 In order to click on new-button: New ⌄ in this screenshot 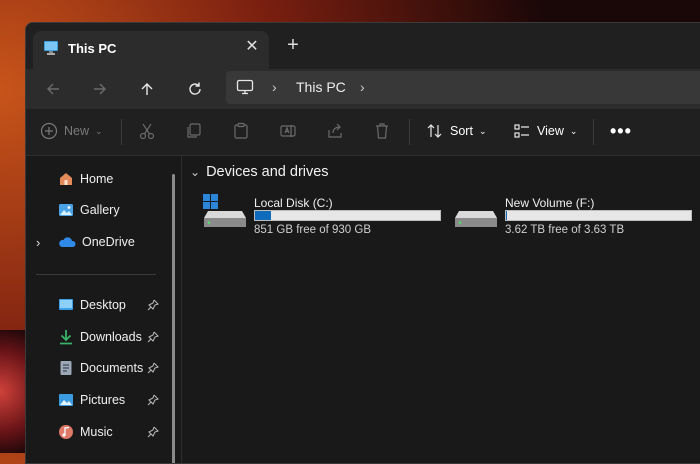, I will do `click(71, 131)`.